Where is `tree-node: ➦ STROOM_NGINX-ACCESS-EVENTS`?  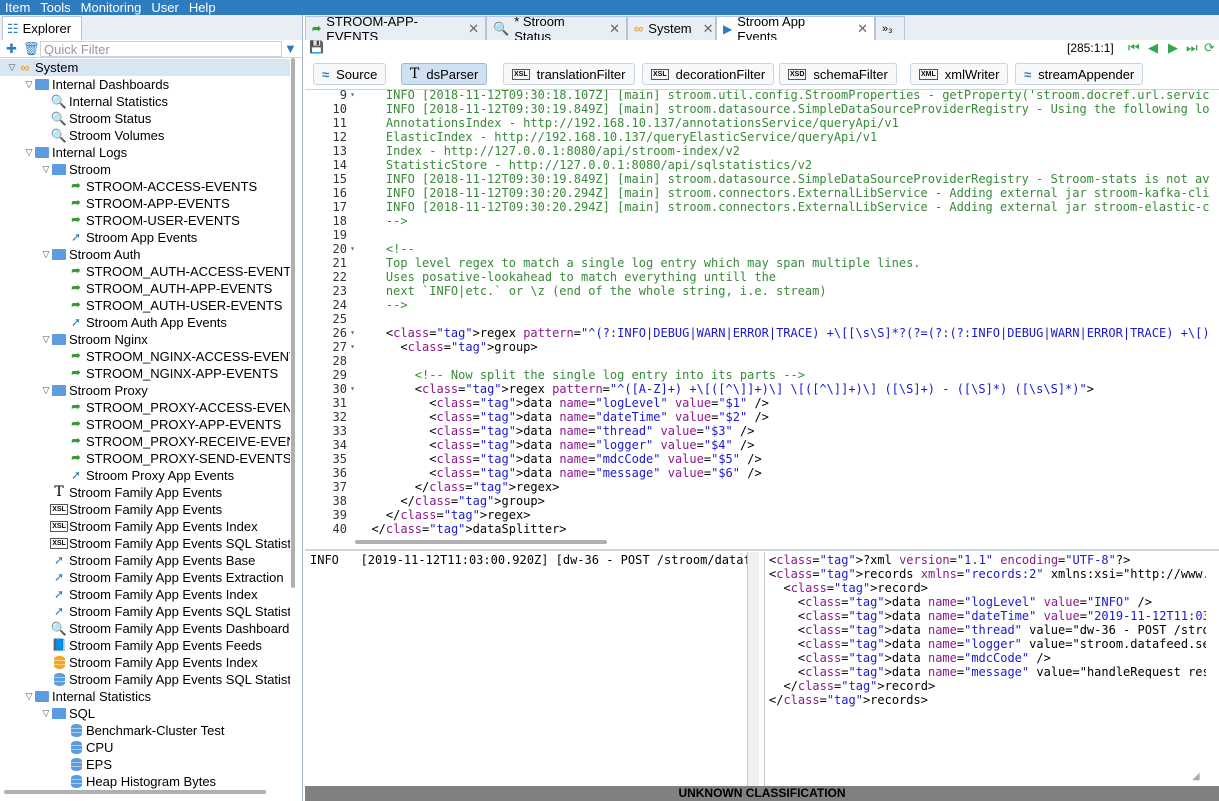 tree-node: ➦ STROOM_NGINX-ACCESS-EVENTS is located at coordinates (173, 356).